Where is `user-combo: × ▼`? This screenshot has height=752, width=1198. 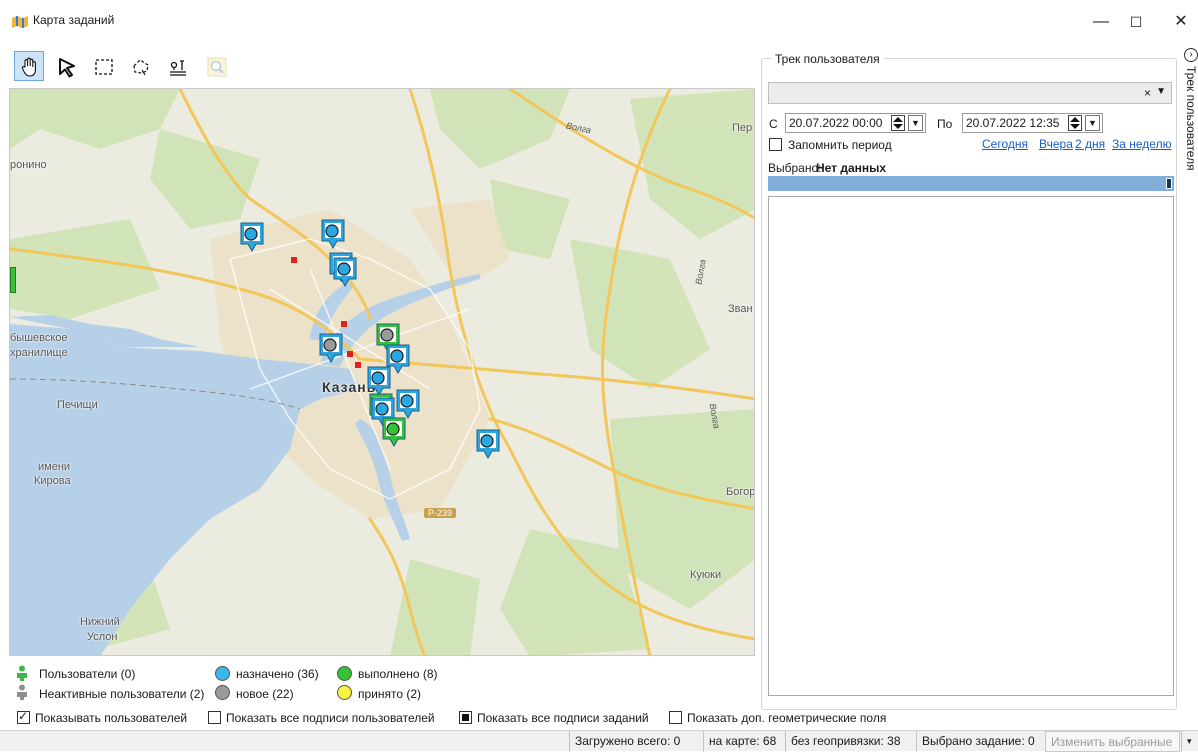
user-combo: × ▼ is located at coordinates (970, 93).